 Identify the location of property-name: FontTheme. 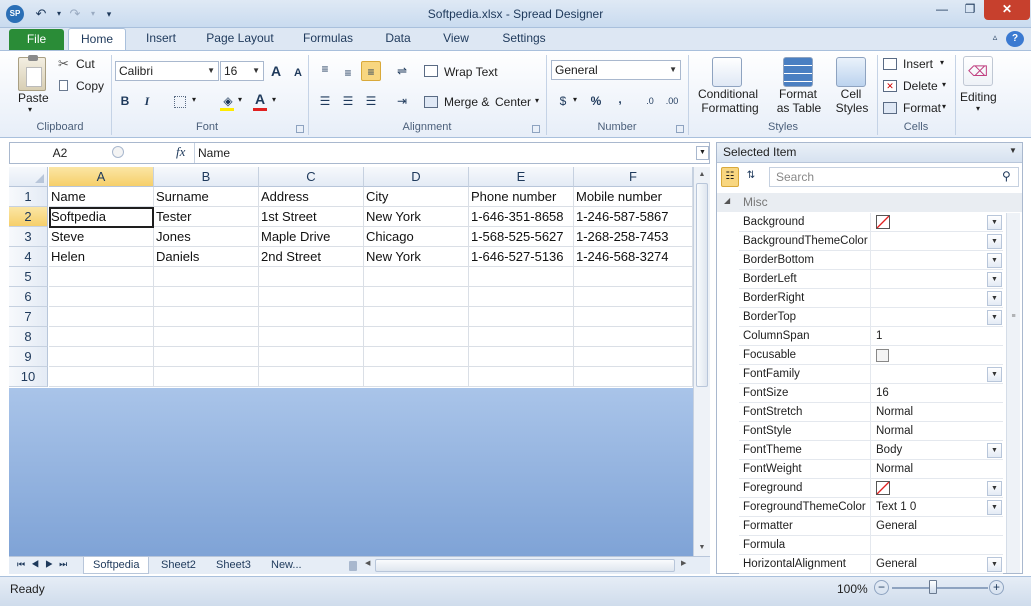
(805, 450).